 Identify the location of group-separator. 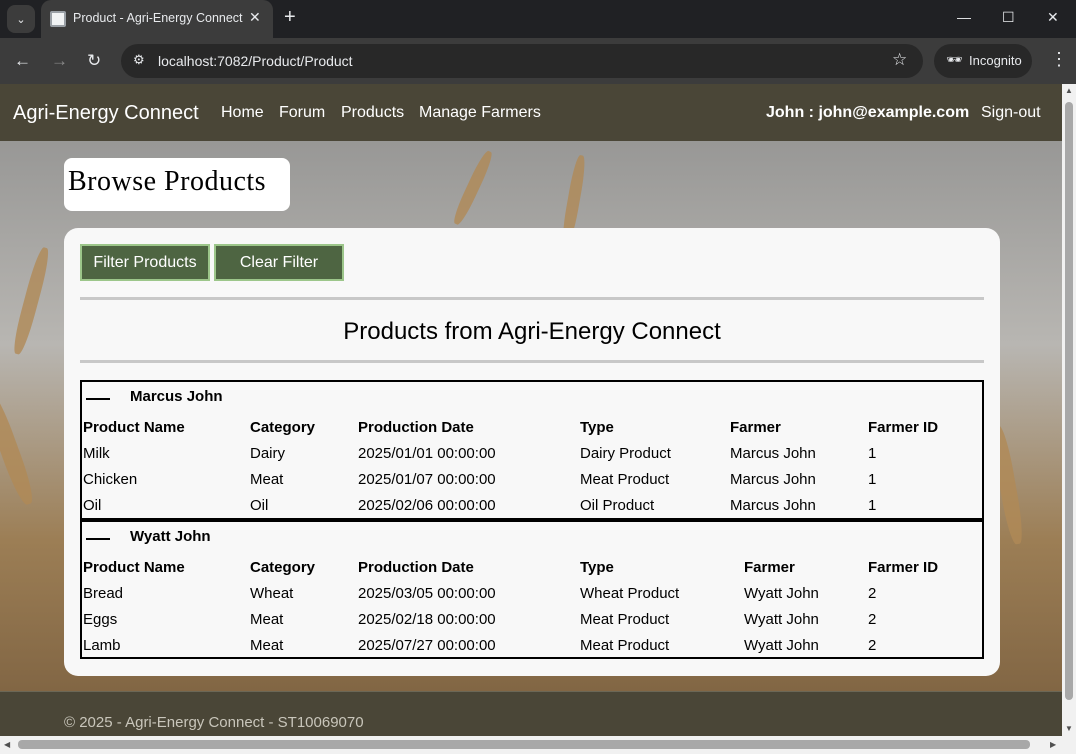
(532, 520).